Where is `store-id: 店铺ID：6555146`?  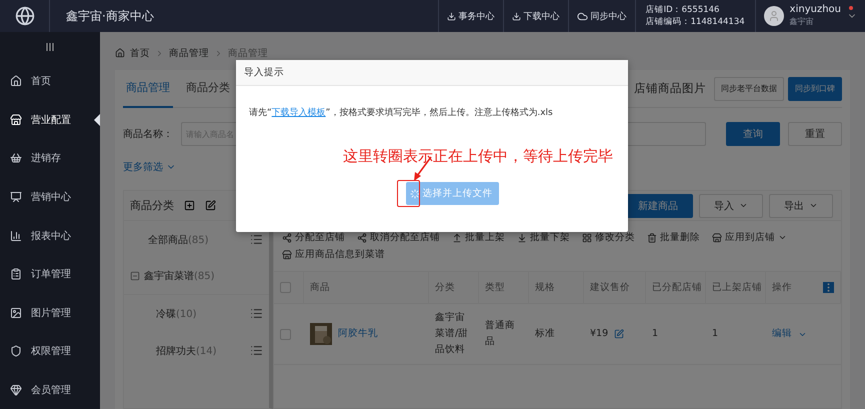
store-id: 店铺ID：6555146 is located at coordinates (683, 10).